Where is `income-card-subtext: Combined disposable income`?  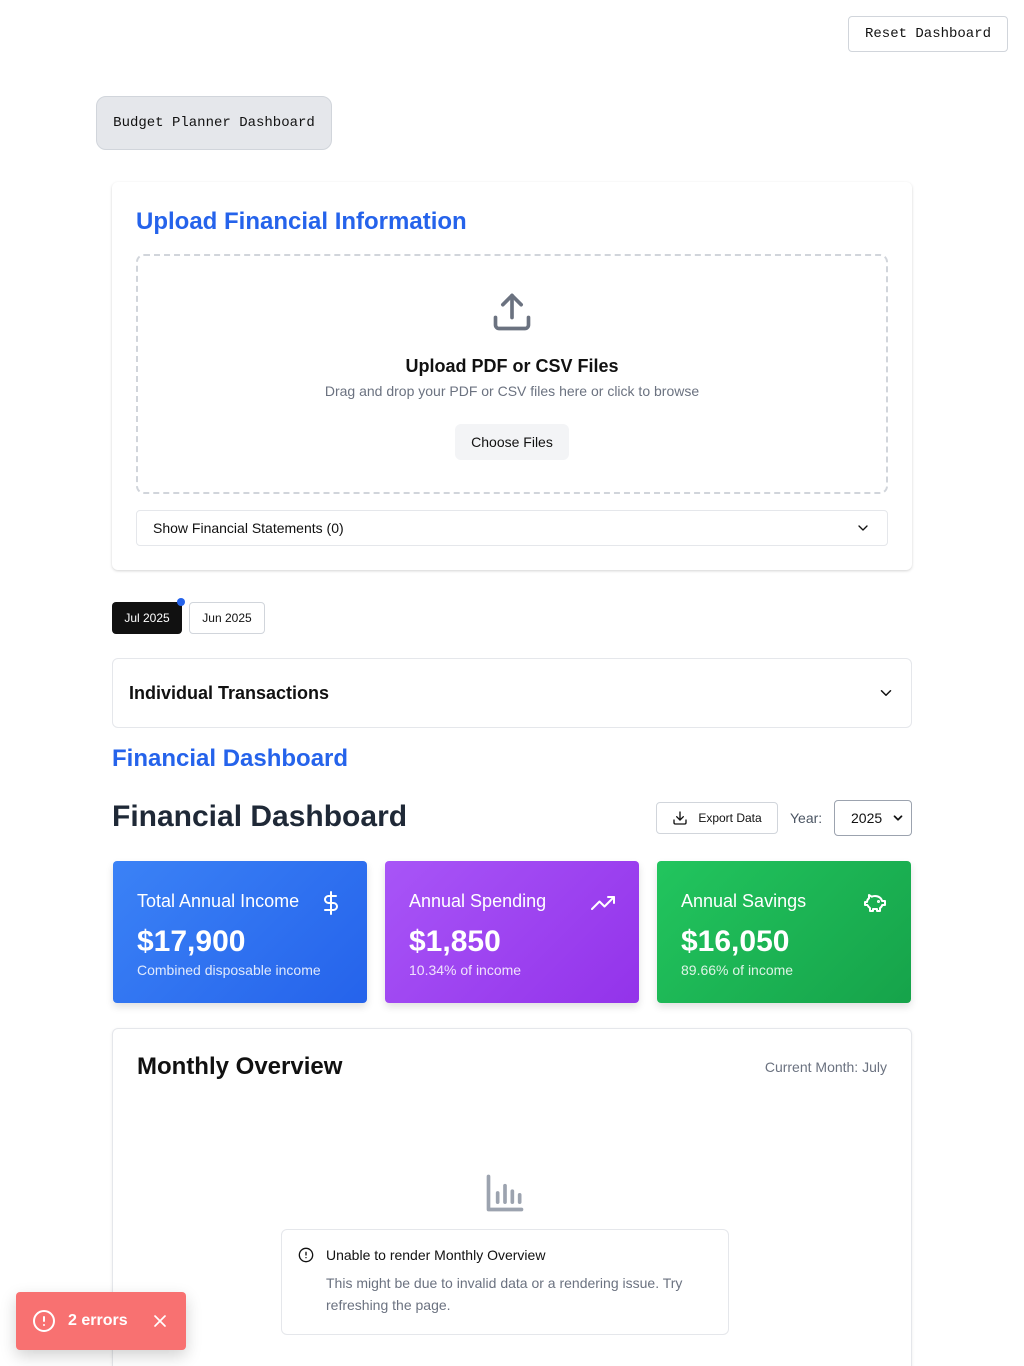
income-card-subtext: Combined disposable income is located at coordinates (229, 970).